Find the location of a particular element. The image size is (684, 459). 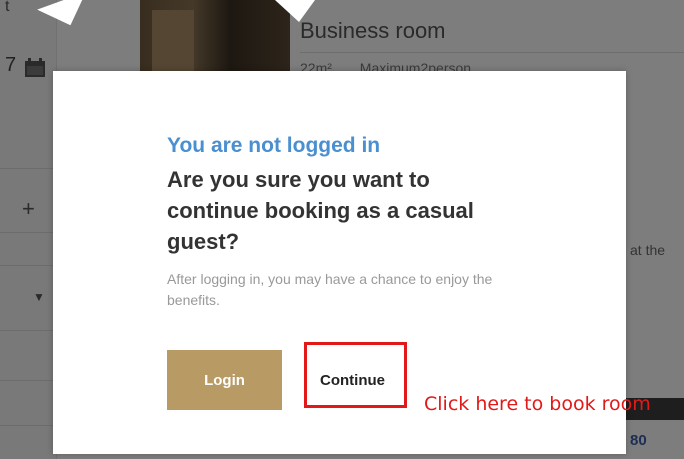

login-button: Login is located at coordinates (224, 380).